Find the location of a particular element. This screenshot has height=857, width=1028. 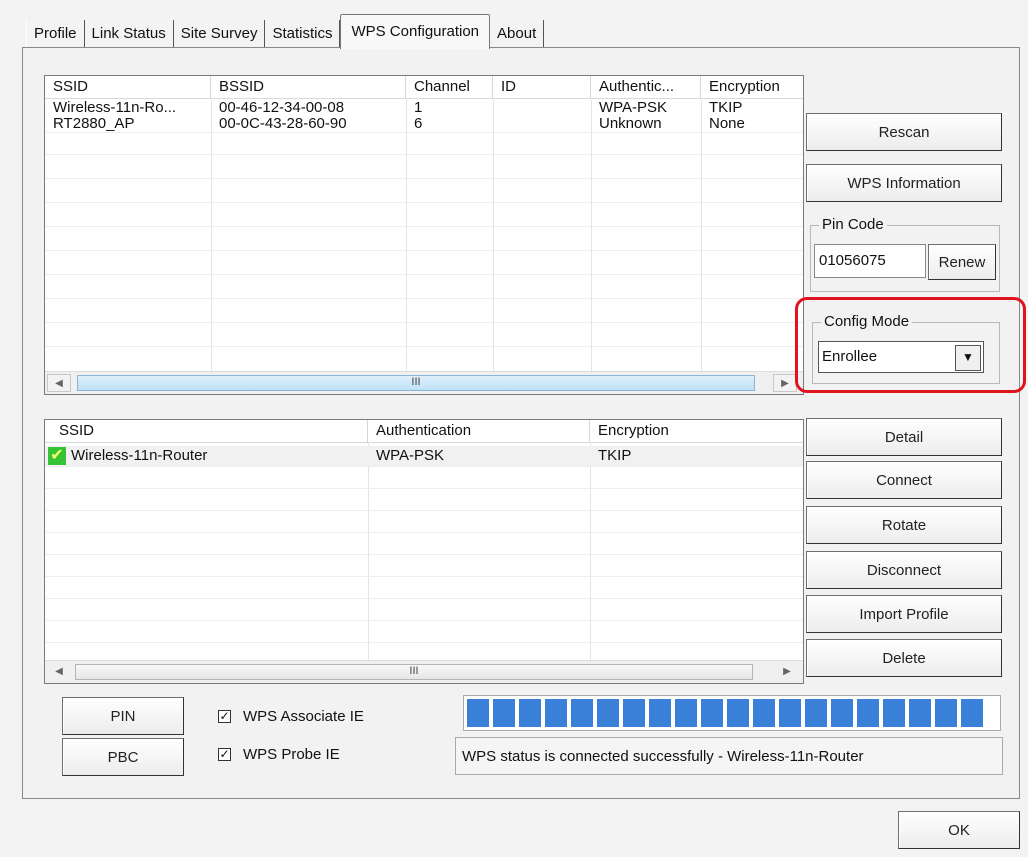

ap-encryption: TKIP is located at coordinates (726, 108).